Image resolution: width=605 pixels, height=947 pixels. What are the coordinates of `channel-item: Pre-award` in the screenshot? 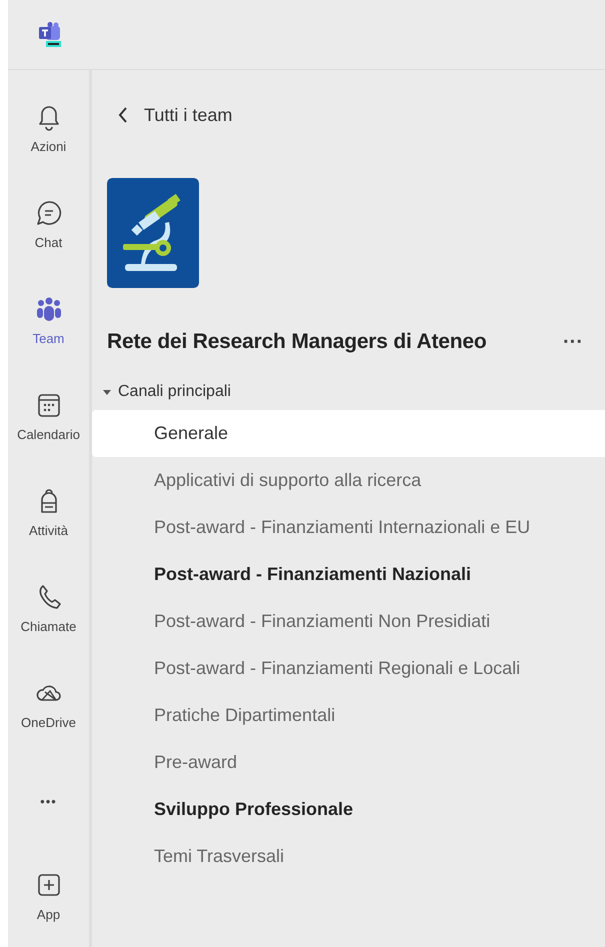 It's located at (348, 762).